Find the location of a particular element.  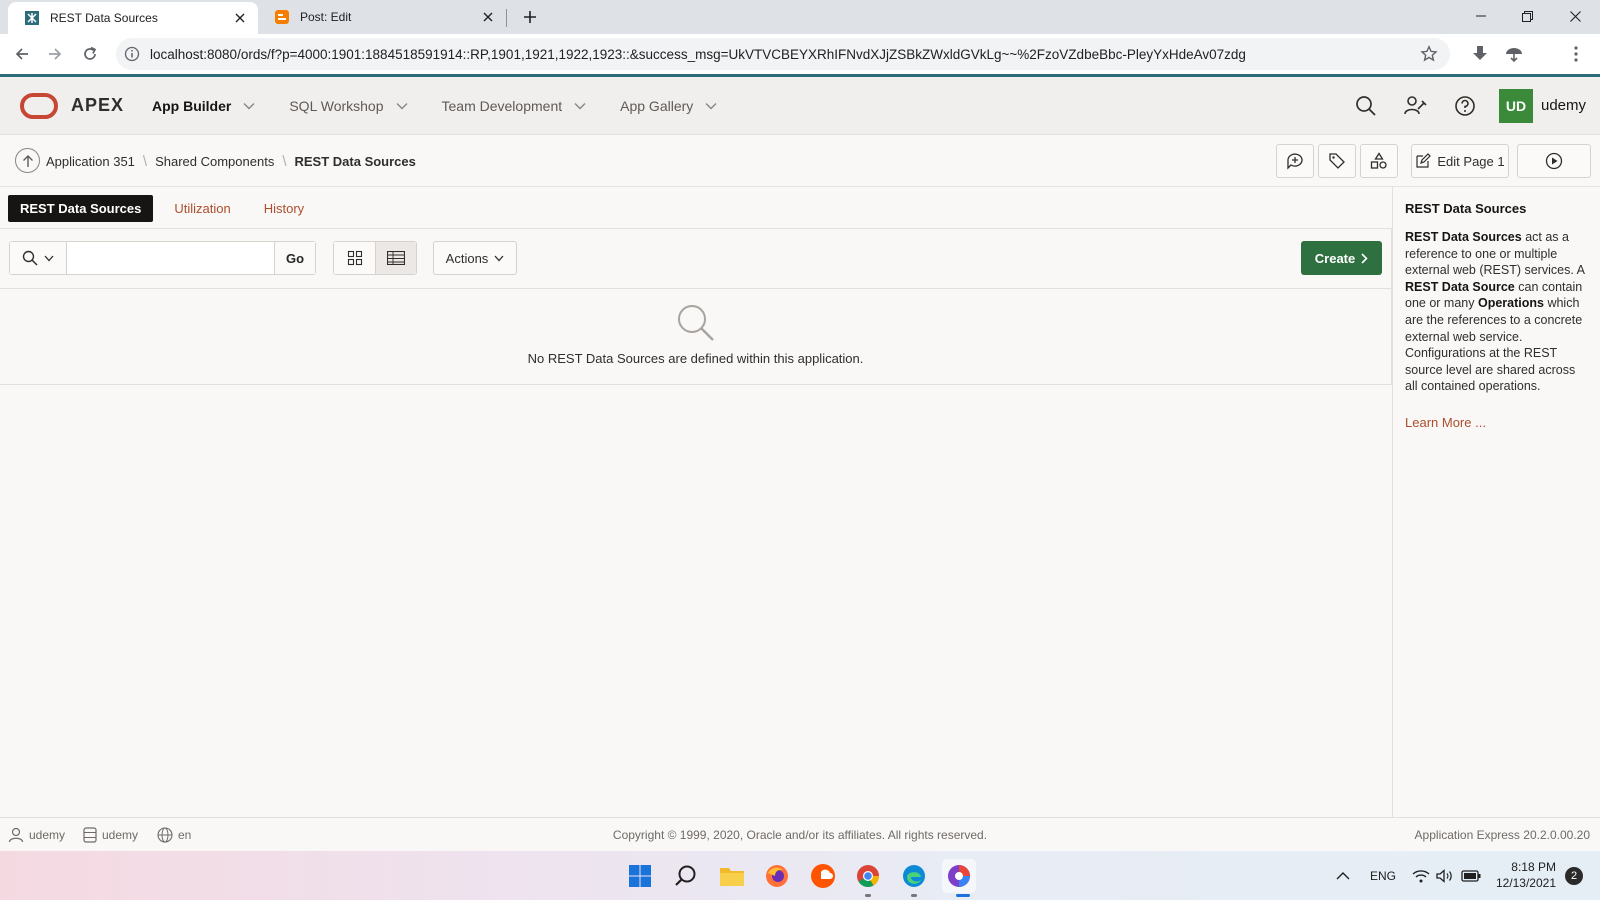

up-arrow-icon is located at coordinates (27, 160).